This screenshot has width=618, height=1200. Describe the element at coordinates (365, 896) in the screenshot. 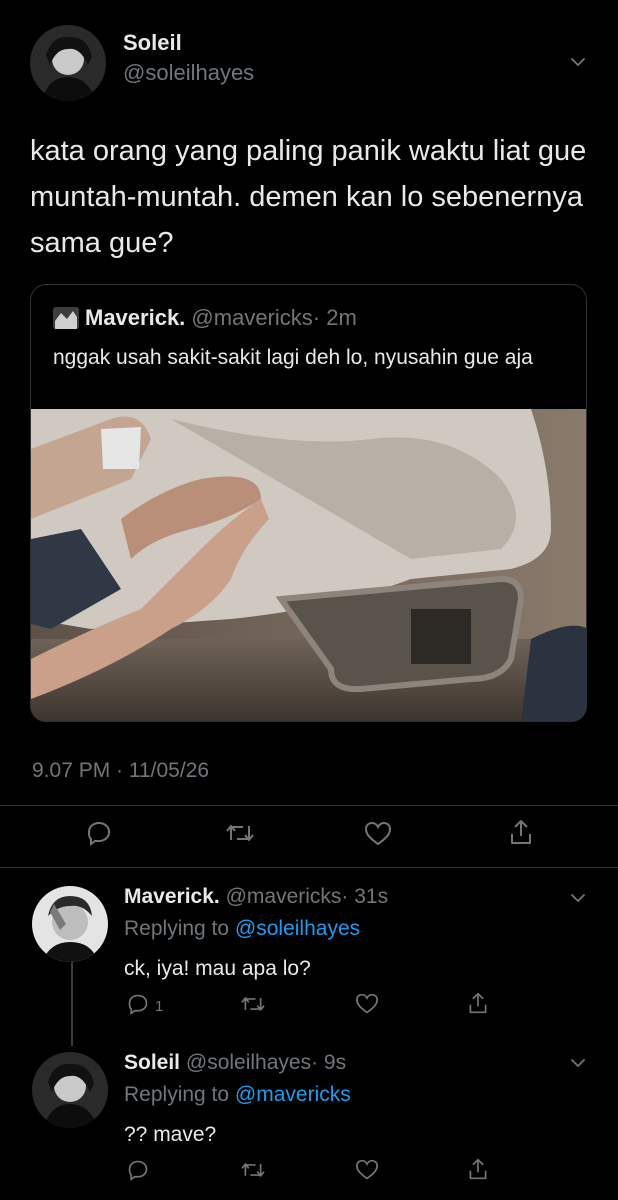

I see `reply-1-time: · 31s` at that location.